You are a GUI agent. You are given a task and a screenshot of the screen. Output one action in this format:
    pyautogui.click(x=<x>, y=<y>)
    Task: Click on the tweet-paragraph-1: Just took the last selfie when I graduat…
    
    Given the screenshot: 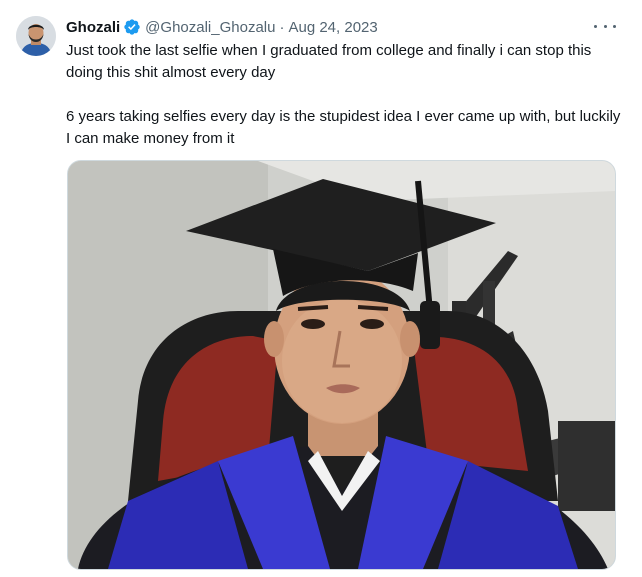 What is the action you would take?
    pyautogui.click(x=329, y=61)
    